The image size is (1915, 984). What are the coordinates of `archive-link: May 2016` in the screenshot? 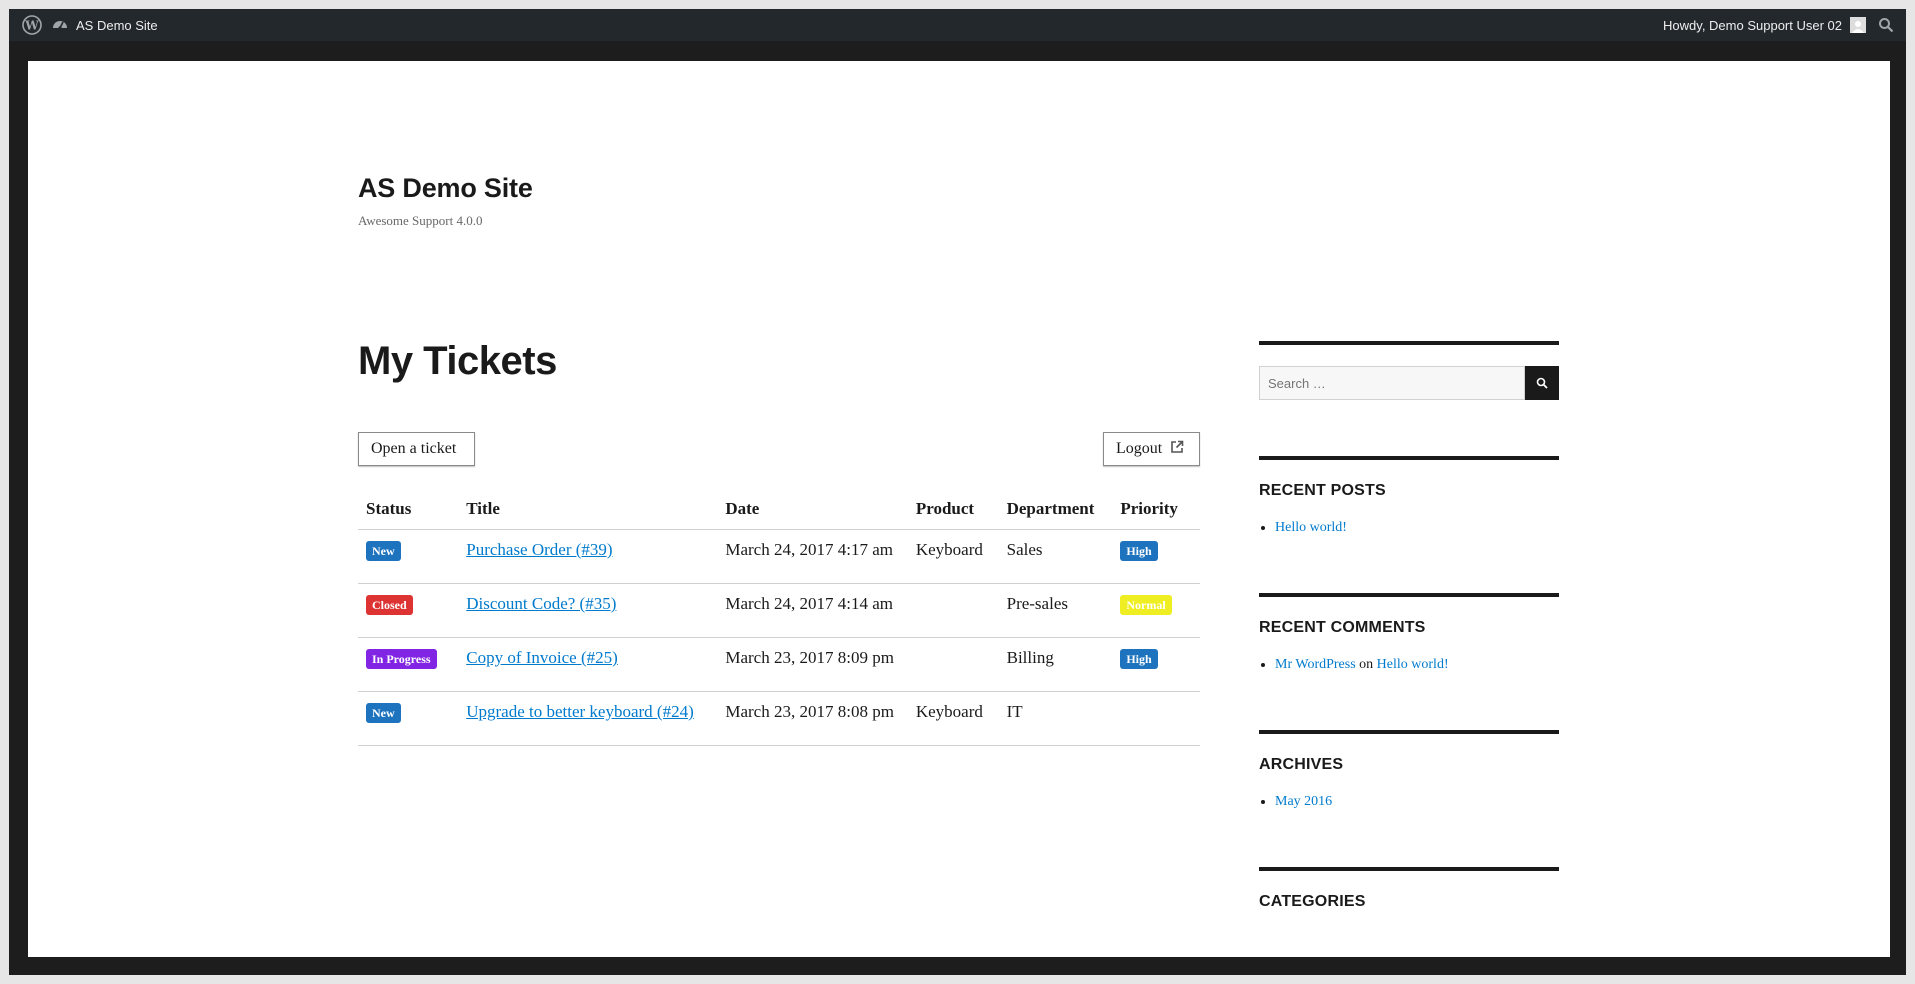 It's located at (1303, 801).